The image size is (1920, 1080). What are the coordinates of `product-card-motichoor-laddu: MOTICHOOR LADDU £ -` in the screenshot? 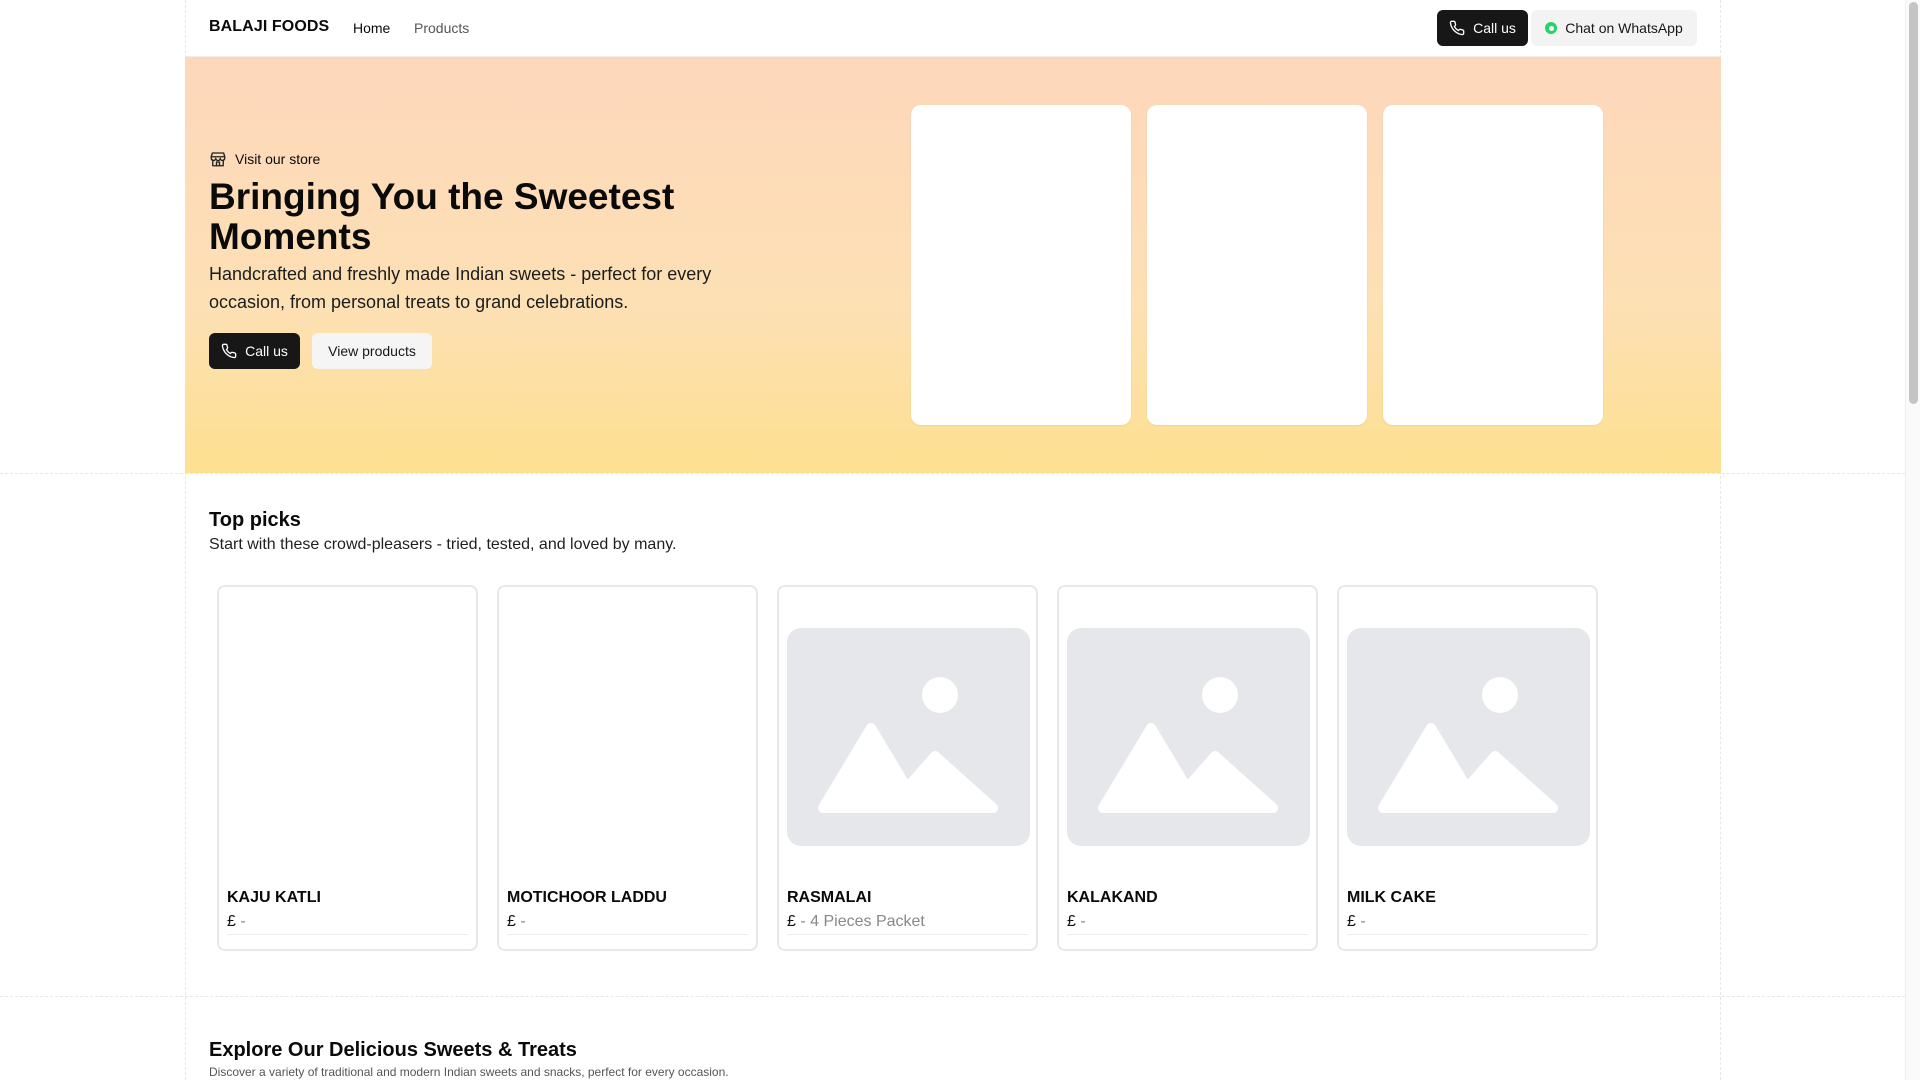 It's located at (627, 768).